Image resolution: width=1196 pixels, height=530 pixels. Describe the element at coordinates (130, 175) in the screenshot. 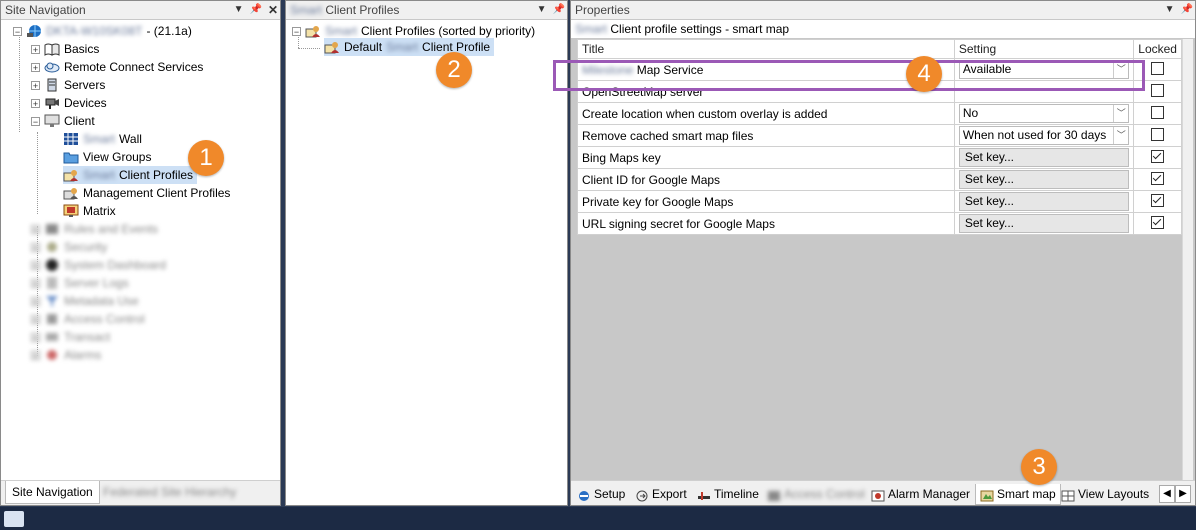

I see `tree-item-smart-client-profiles: Smart Client Profiles` at that location.